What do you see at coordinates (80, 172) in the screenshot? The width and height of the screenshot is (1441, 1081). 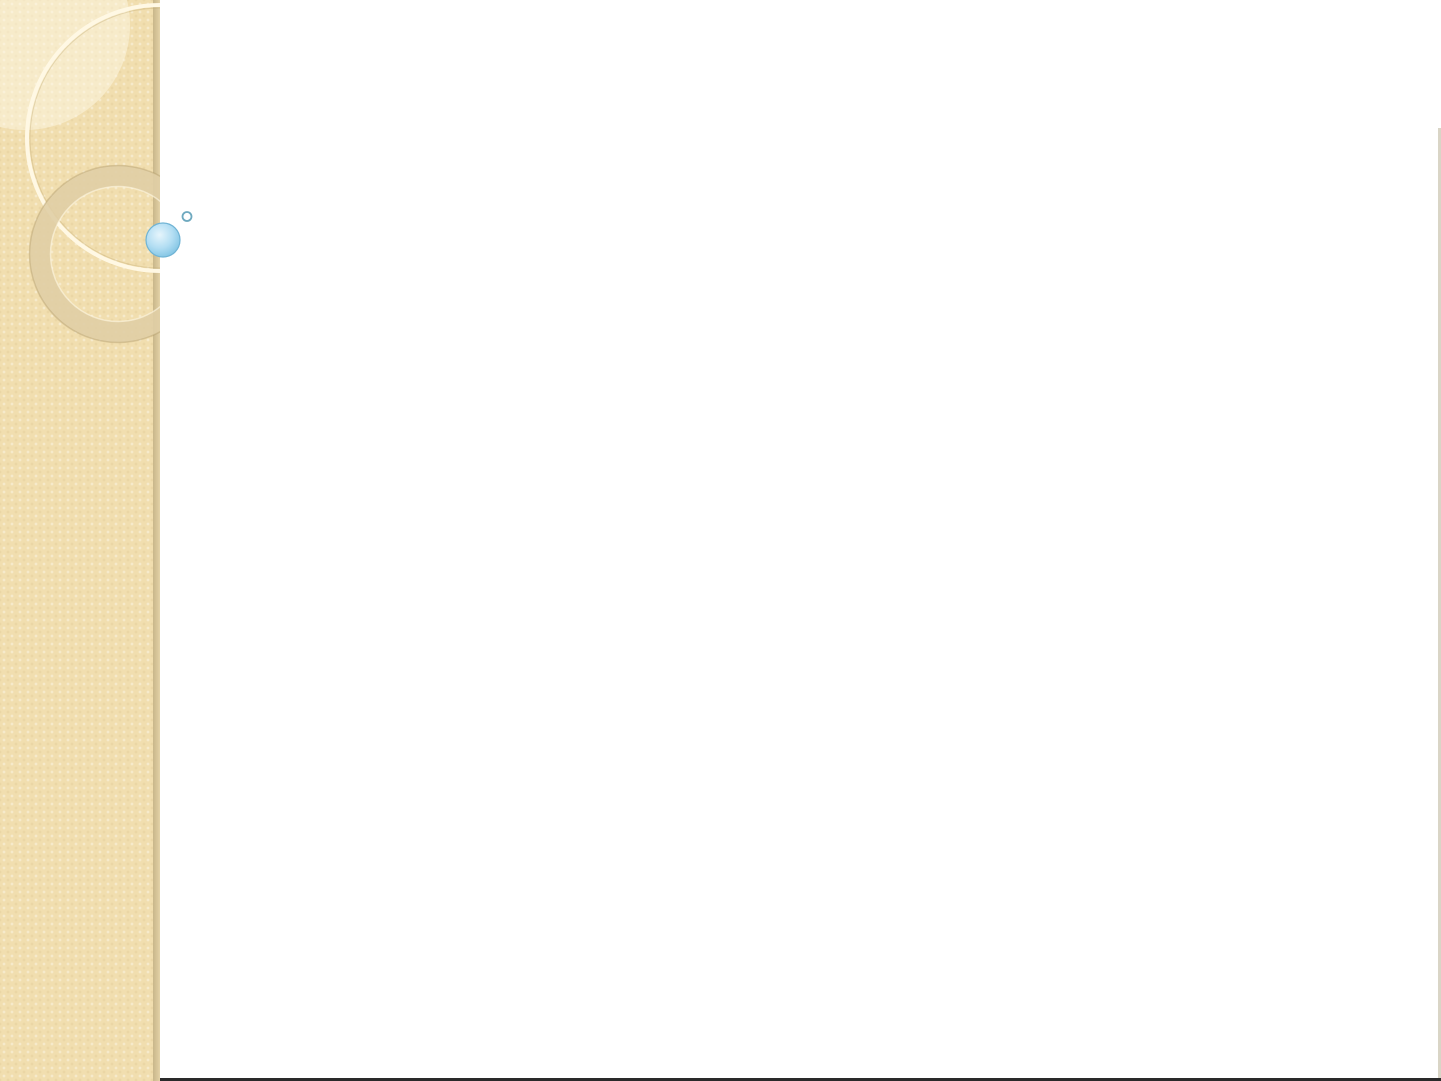 I see `decorative-rings` at bounding box center [80, 172].